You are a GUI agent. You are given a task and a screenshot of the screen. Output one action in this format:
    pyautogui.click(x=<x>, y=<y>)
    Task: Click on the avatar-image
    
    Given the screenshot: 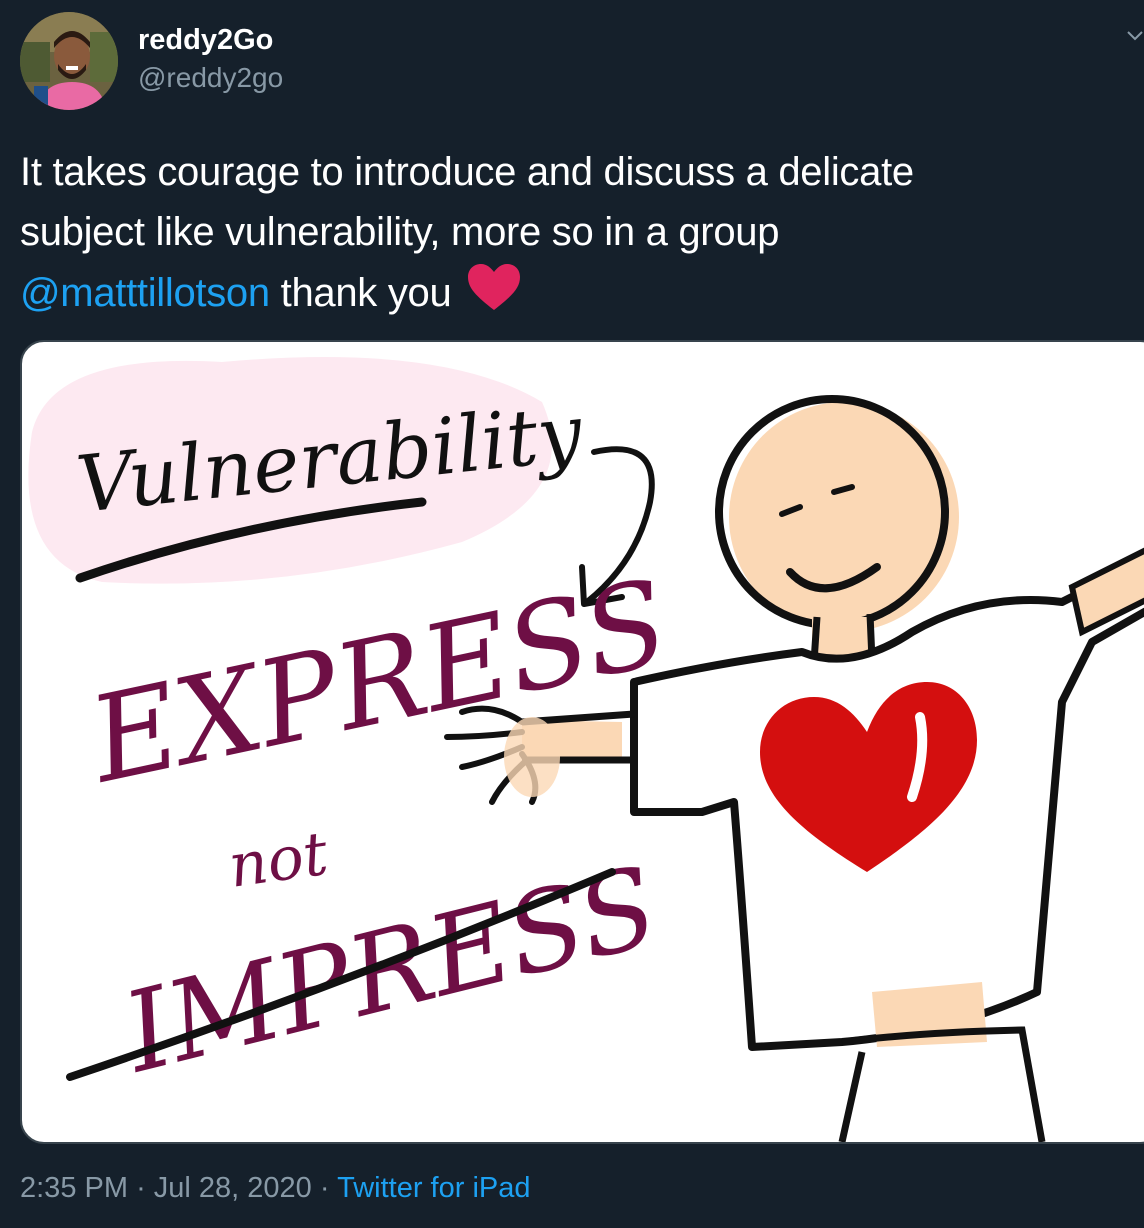 What is the action you would take?
    pyautogui.click(x=69, y=61)
    